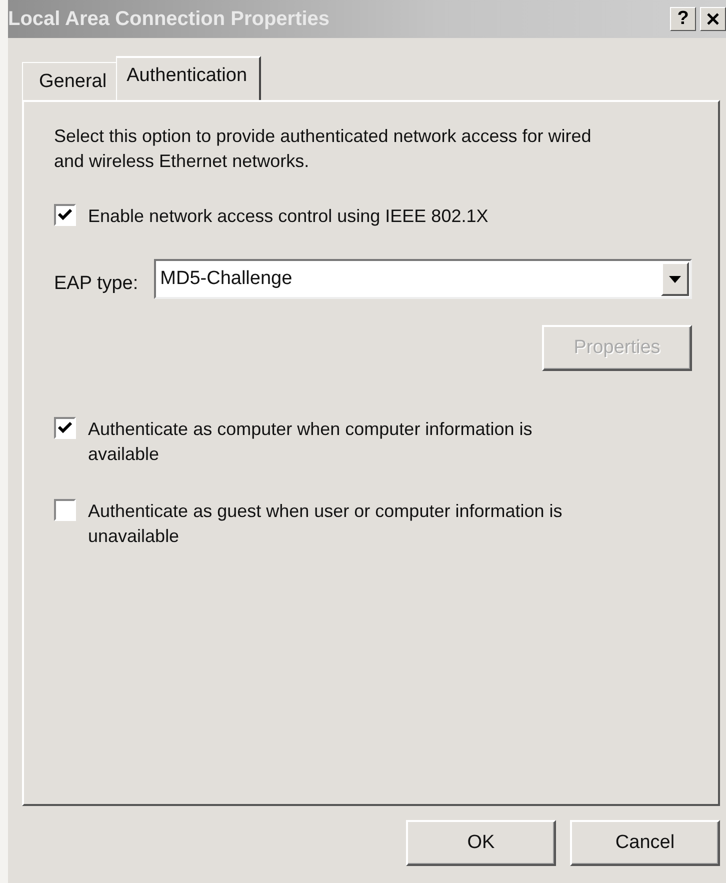  I want to click on eap-type-dropdown: MD5-Challenge, so click(423, 279).